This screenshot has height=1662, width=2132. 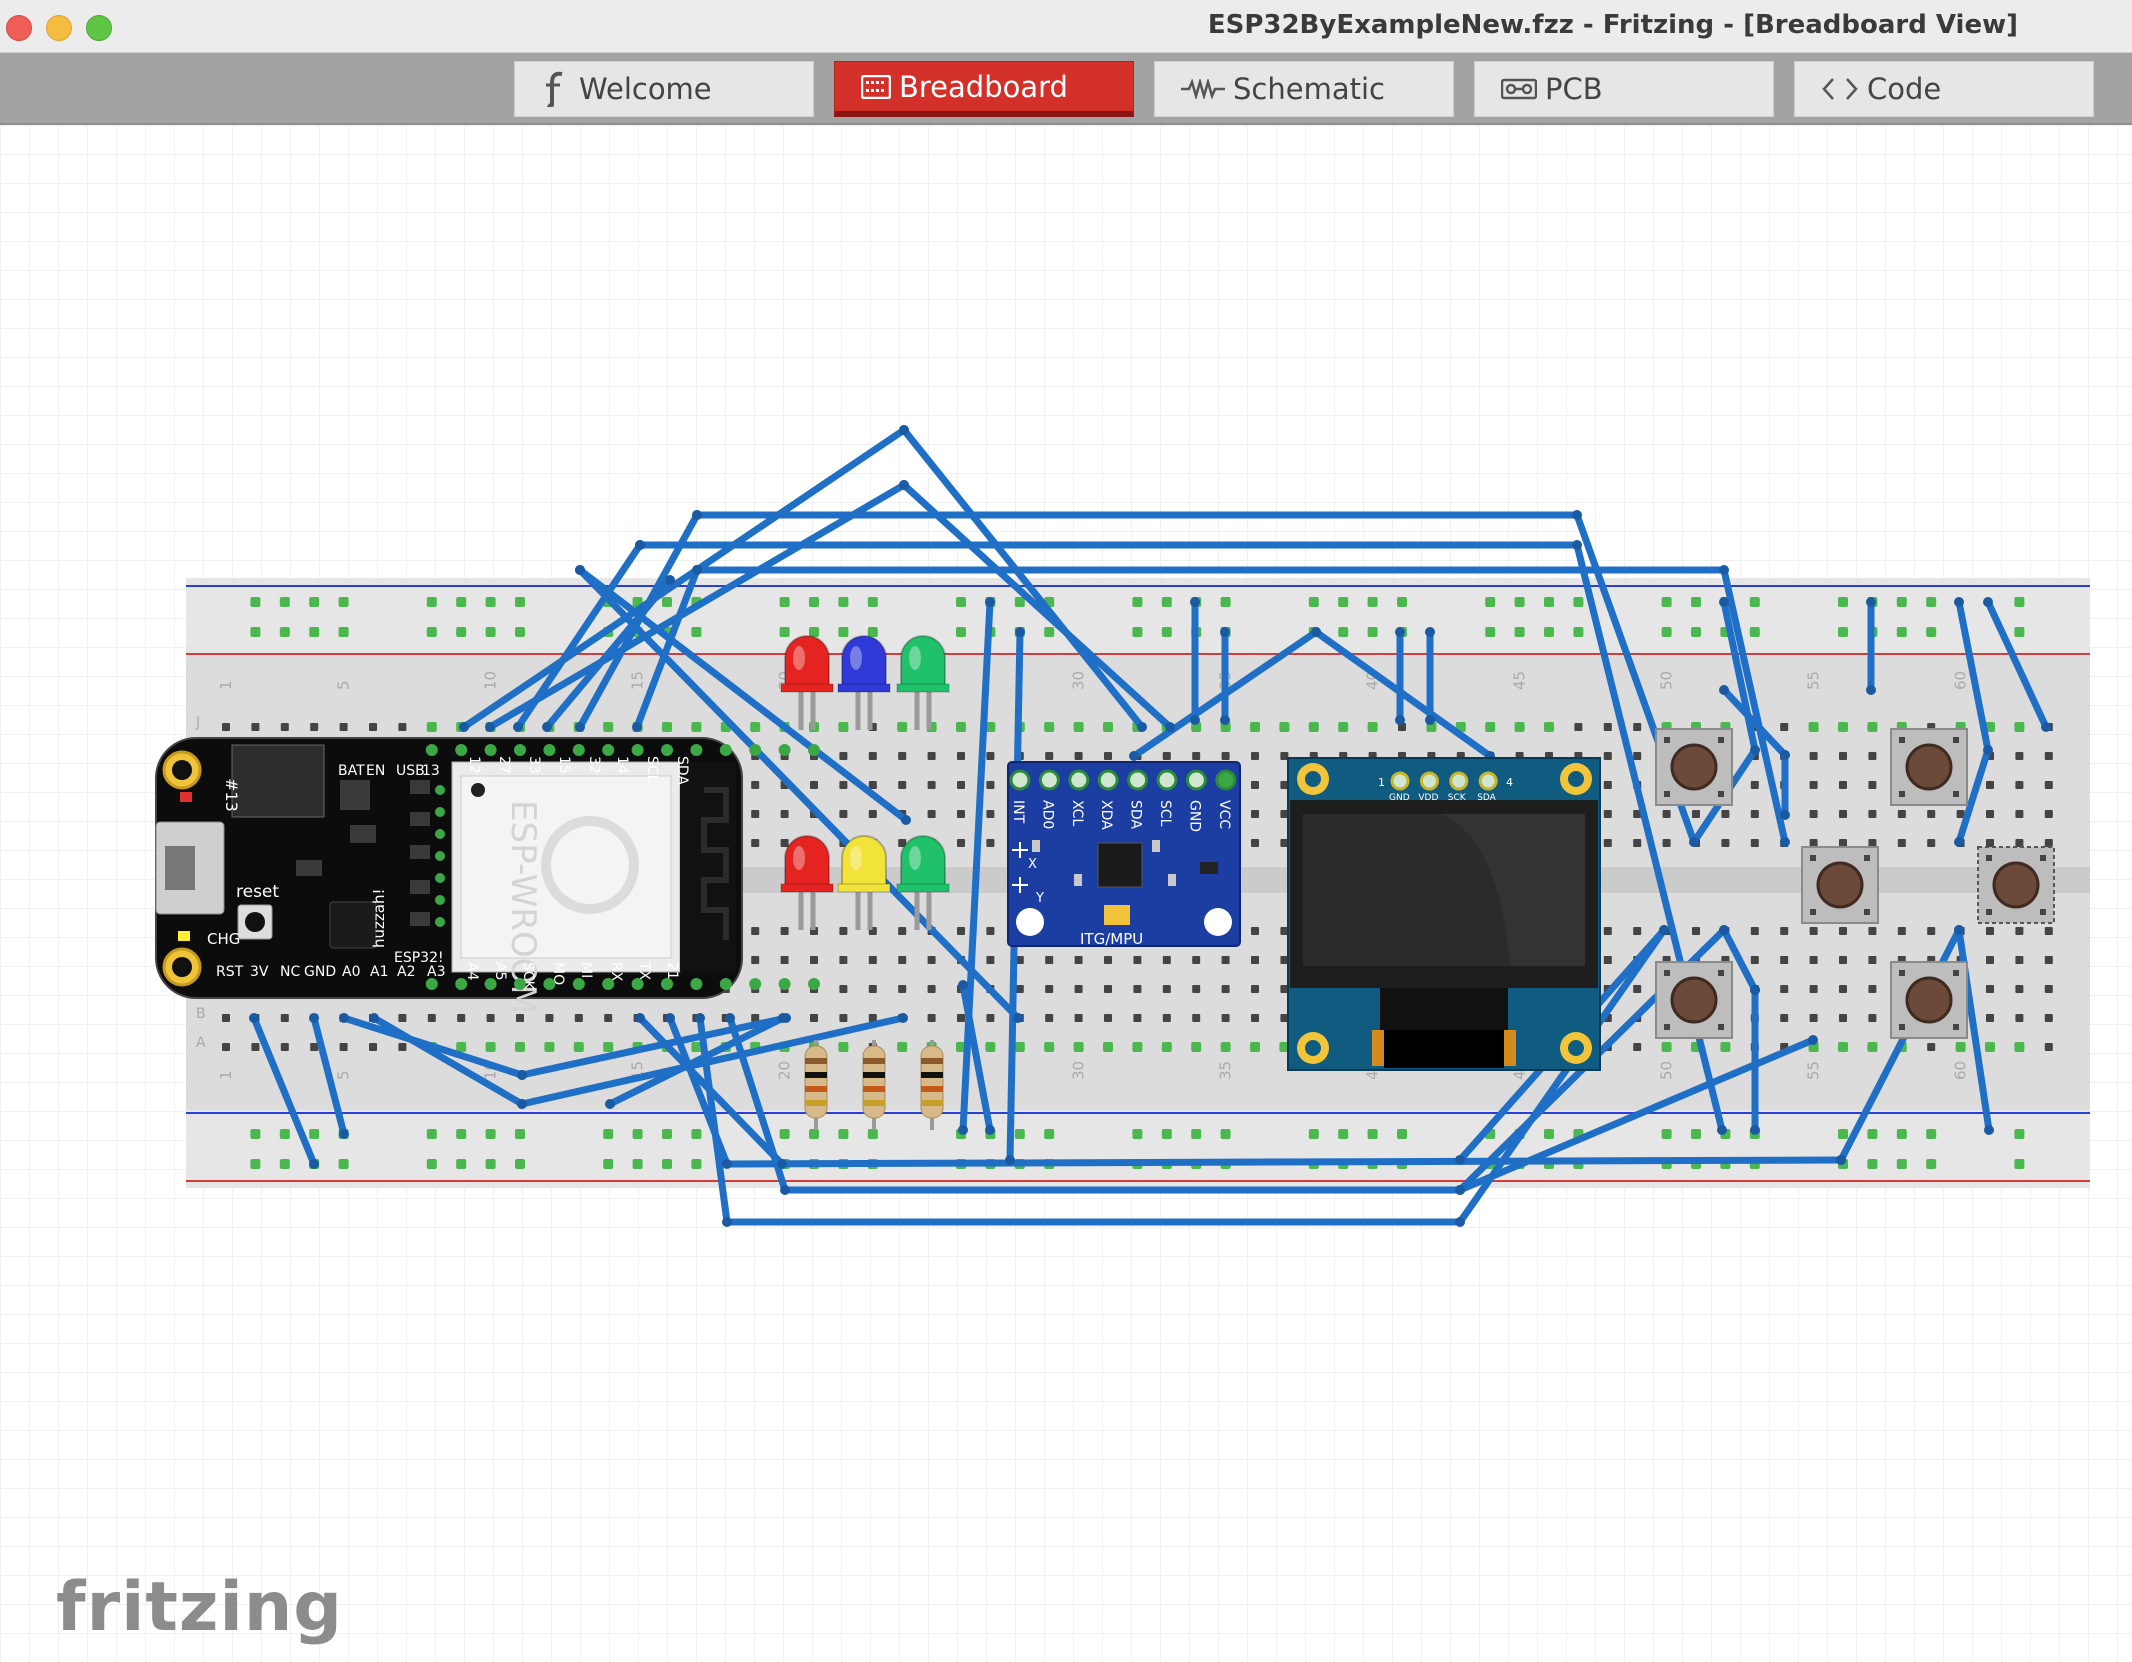 I want to click on mpu6050-module: INT AD0 XCL XDA SDA SCL GND VCC ITG/MPU X Y, so click(x=1124, y=854).